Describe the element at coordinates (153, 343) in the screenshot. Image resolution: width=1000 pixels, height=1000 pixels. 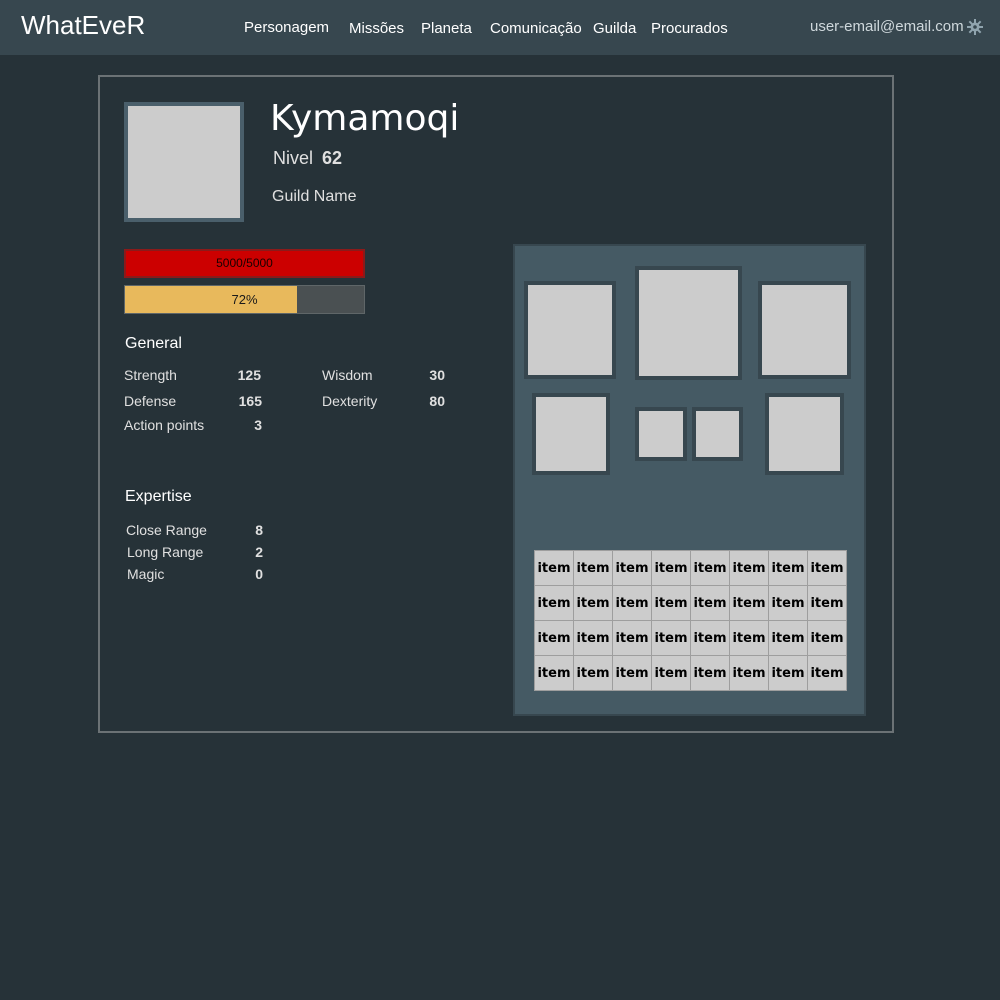
I see `general-title: General` at that location.